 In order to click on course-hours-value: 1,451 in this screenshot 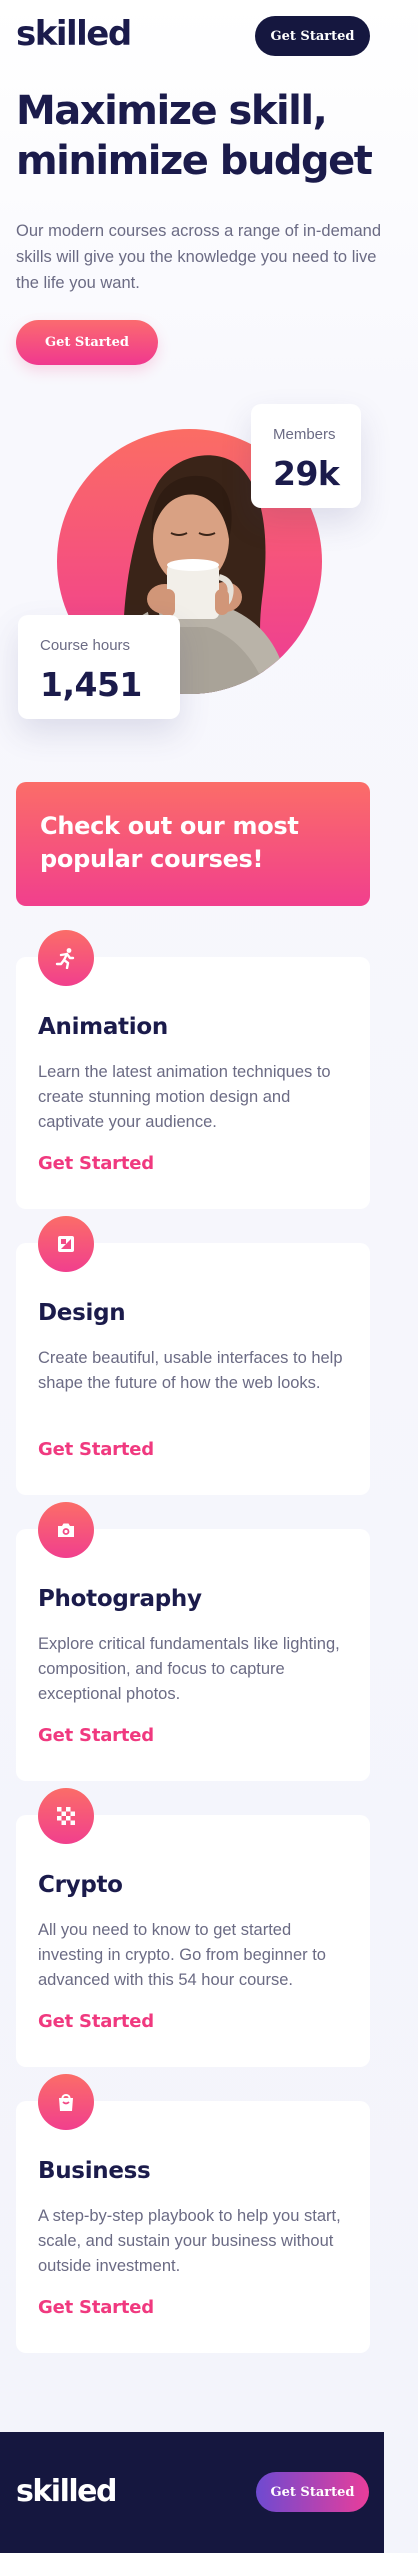, I will do `click(91, 684)`.